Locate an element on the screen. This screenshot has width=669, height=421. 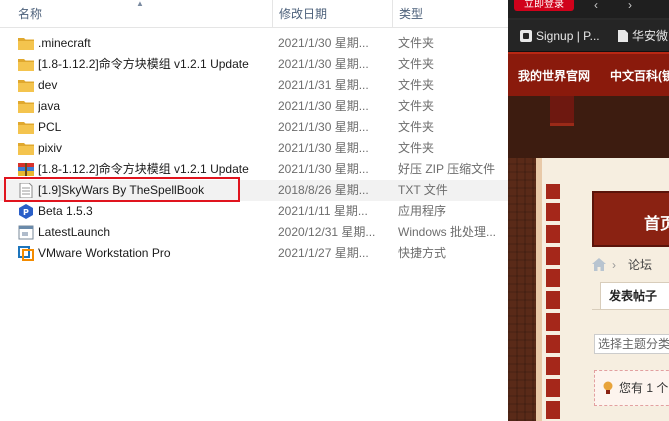
zip-archive-icon is located at coordinates (26, 169).